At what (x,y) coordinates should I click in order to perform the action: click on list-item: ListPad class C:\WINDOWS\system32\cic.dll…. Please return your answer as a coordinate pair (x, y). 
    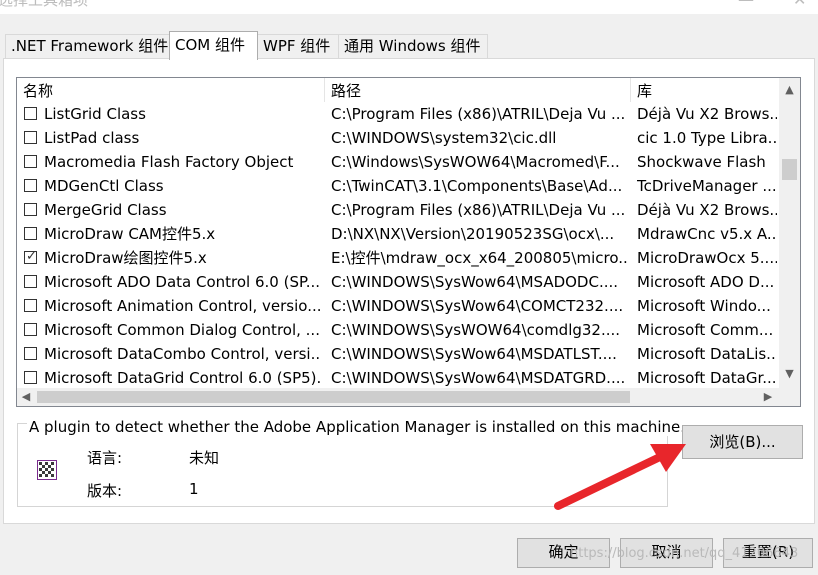
    Looking at the image, I should click on (398, 138).